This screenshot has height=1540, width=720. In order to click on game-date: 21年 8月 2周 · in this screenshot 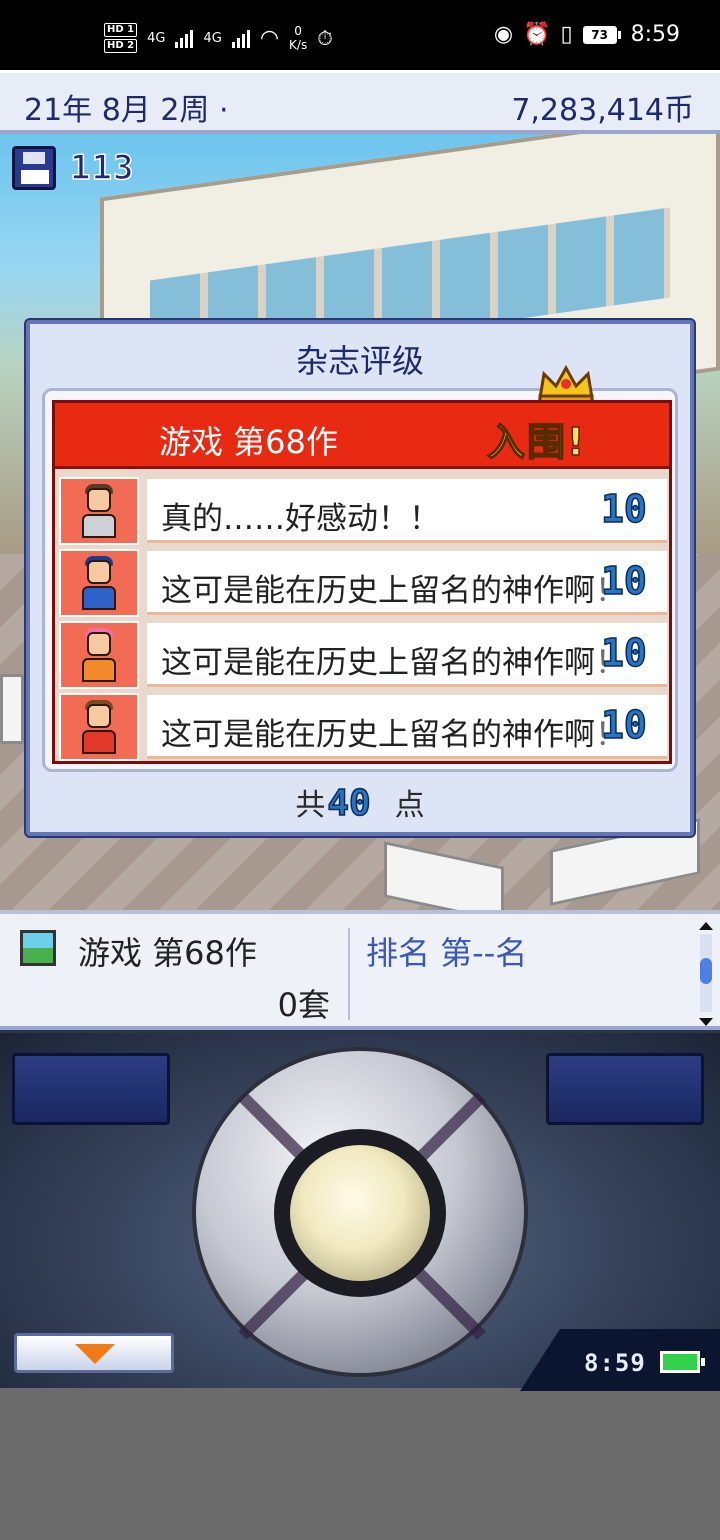, I will do `click(126, 110)`.